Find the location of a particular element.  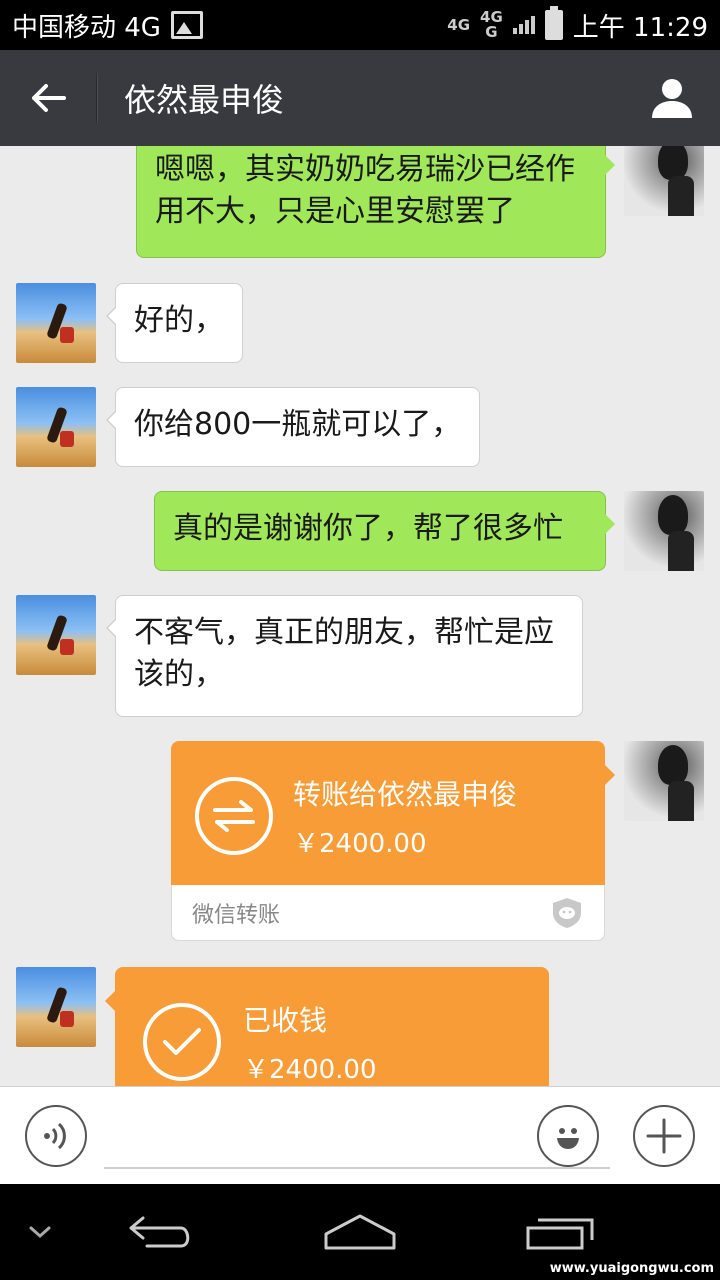

watermark: www.yuaigongwu.com is located at coordinates (631, 1268).